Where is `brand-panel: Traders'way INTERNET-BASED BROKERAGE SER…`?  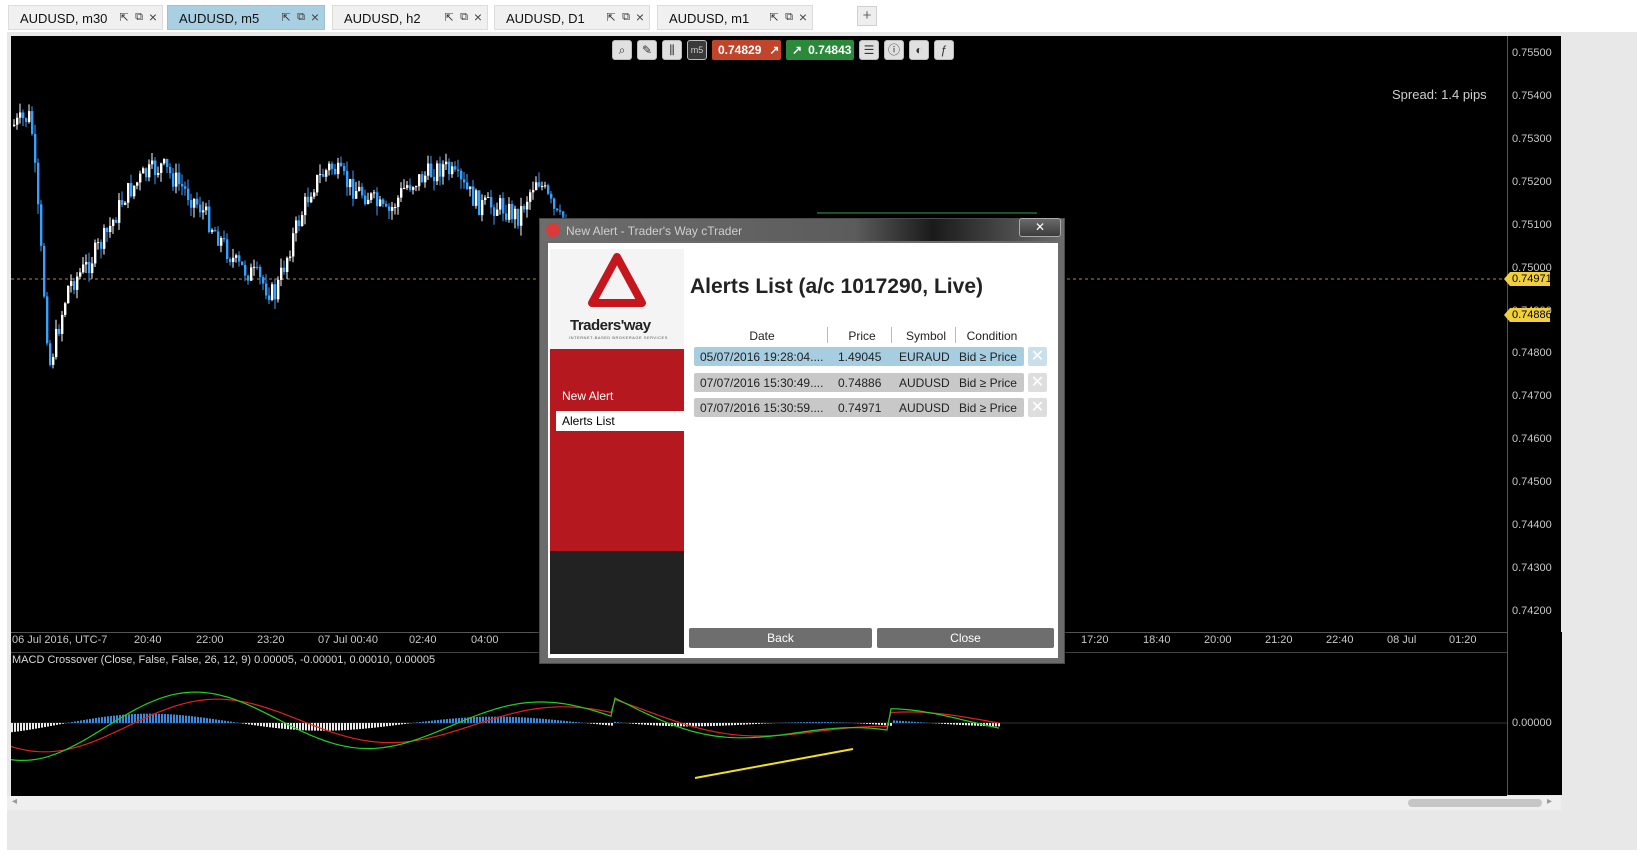 brand-panel: Traders'way INTERNET-BASED BROKERAGE SER… is located at coordinates (617, 299).